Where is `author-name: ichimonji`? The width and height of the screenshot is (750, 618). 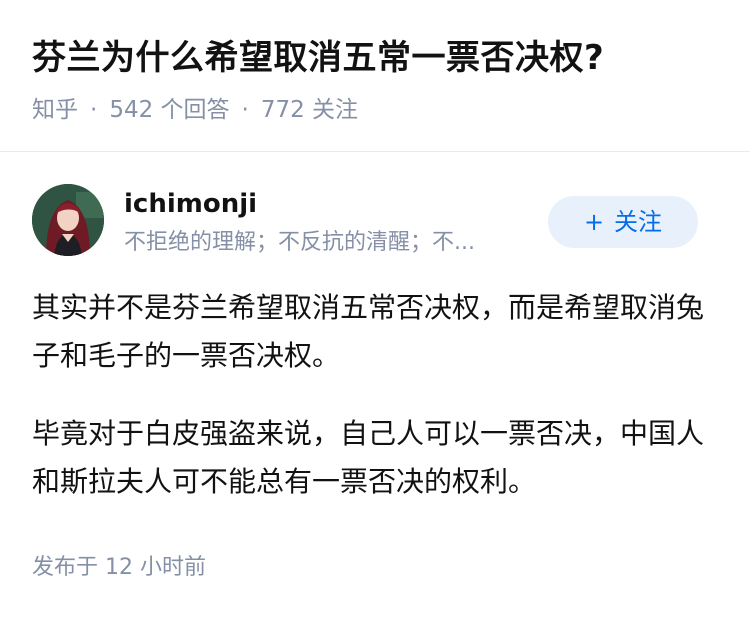
author-name: ichimonji is located at coordinates (190, 204).